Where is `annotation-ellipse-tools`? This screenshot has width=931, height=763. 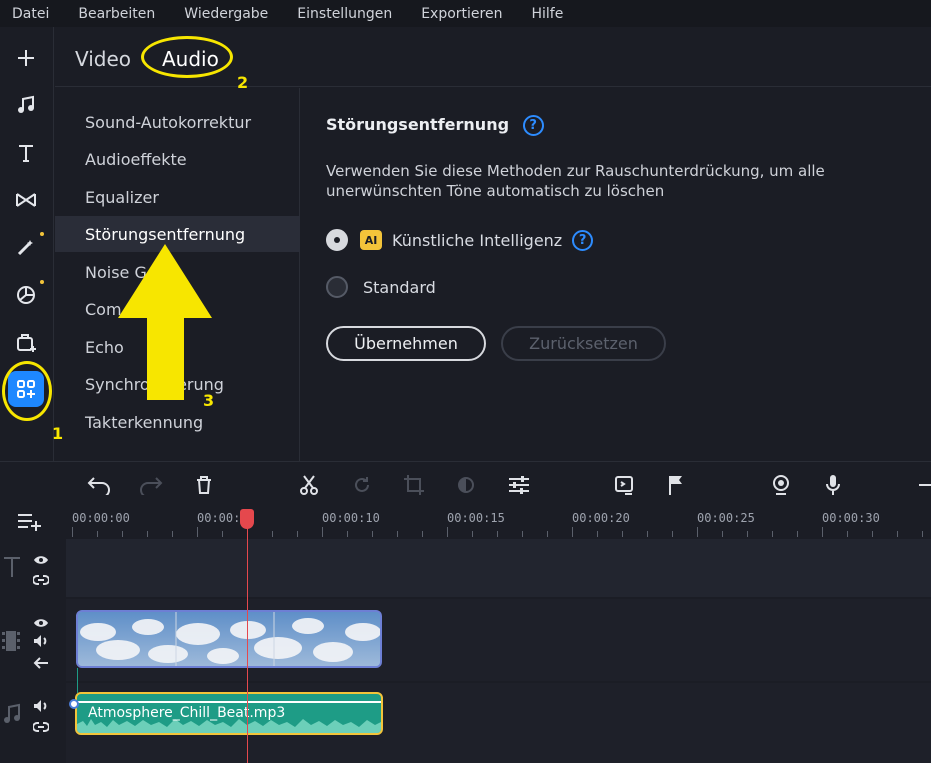
annotation-ellipse-tools is located at coordinates (27, 391).